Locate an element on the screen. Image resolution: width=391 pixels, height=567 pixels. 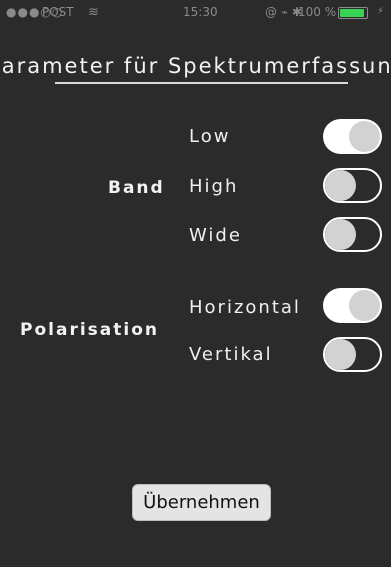
status-bar: ●●●○○ POST ≋ 15:30 @ ⌁ ✱ 100 % ⚡ is located at coordinates (195, 11).